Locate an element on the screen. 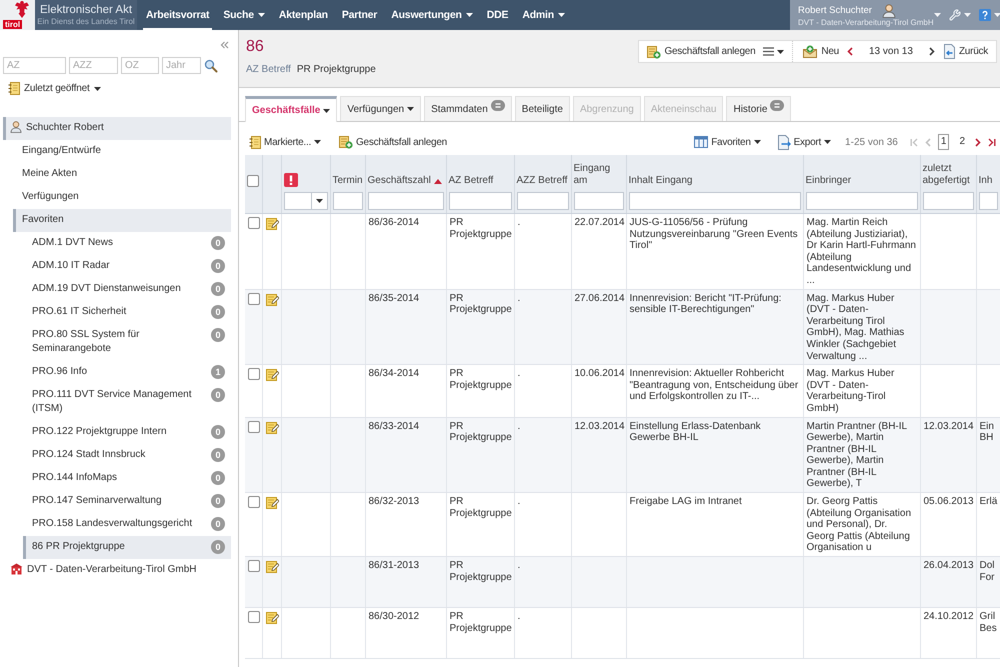 Image resolution: width=1000 pixels, height=667 pixels. chevron-left-icon is located at coordinates (850, 51).